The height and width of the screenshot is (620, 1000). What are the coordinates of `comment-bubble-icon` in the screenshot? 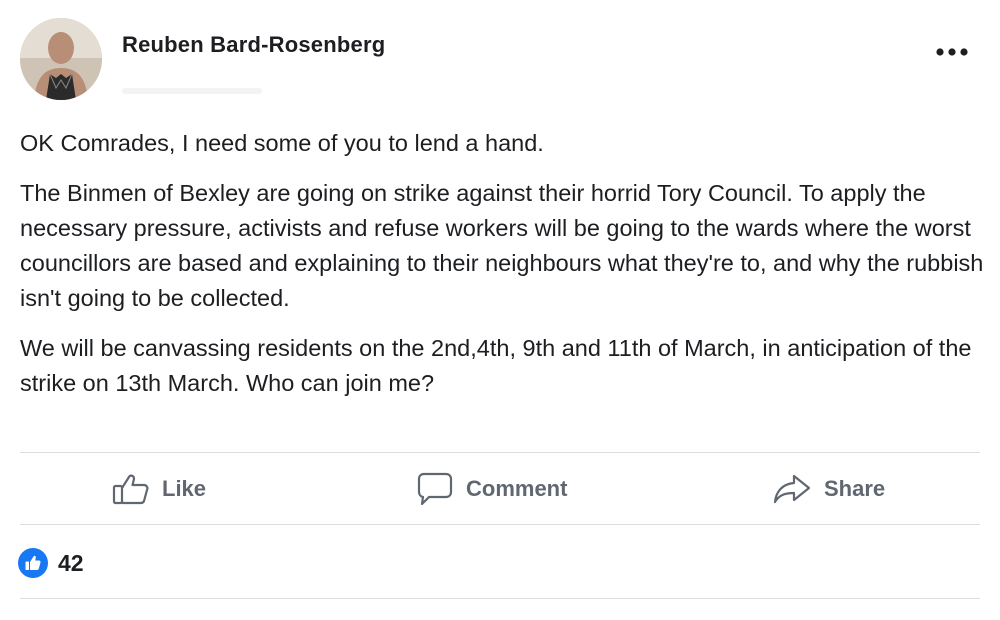 It's located at (435, 489).